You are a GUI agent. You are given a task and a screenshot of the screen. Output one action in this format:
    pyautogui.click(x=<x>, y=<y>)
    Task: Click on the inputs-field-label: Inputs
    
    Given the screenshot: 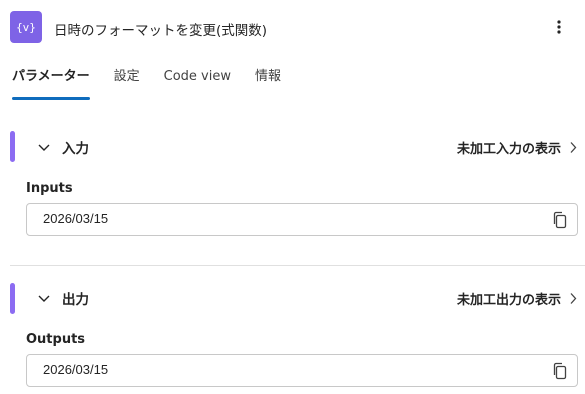 What is the action you would take?
    pyautogui.click(x=49, y=188)
    